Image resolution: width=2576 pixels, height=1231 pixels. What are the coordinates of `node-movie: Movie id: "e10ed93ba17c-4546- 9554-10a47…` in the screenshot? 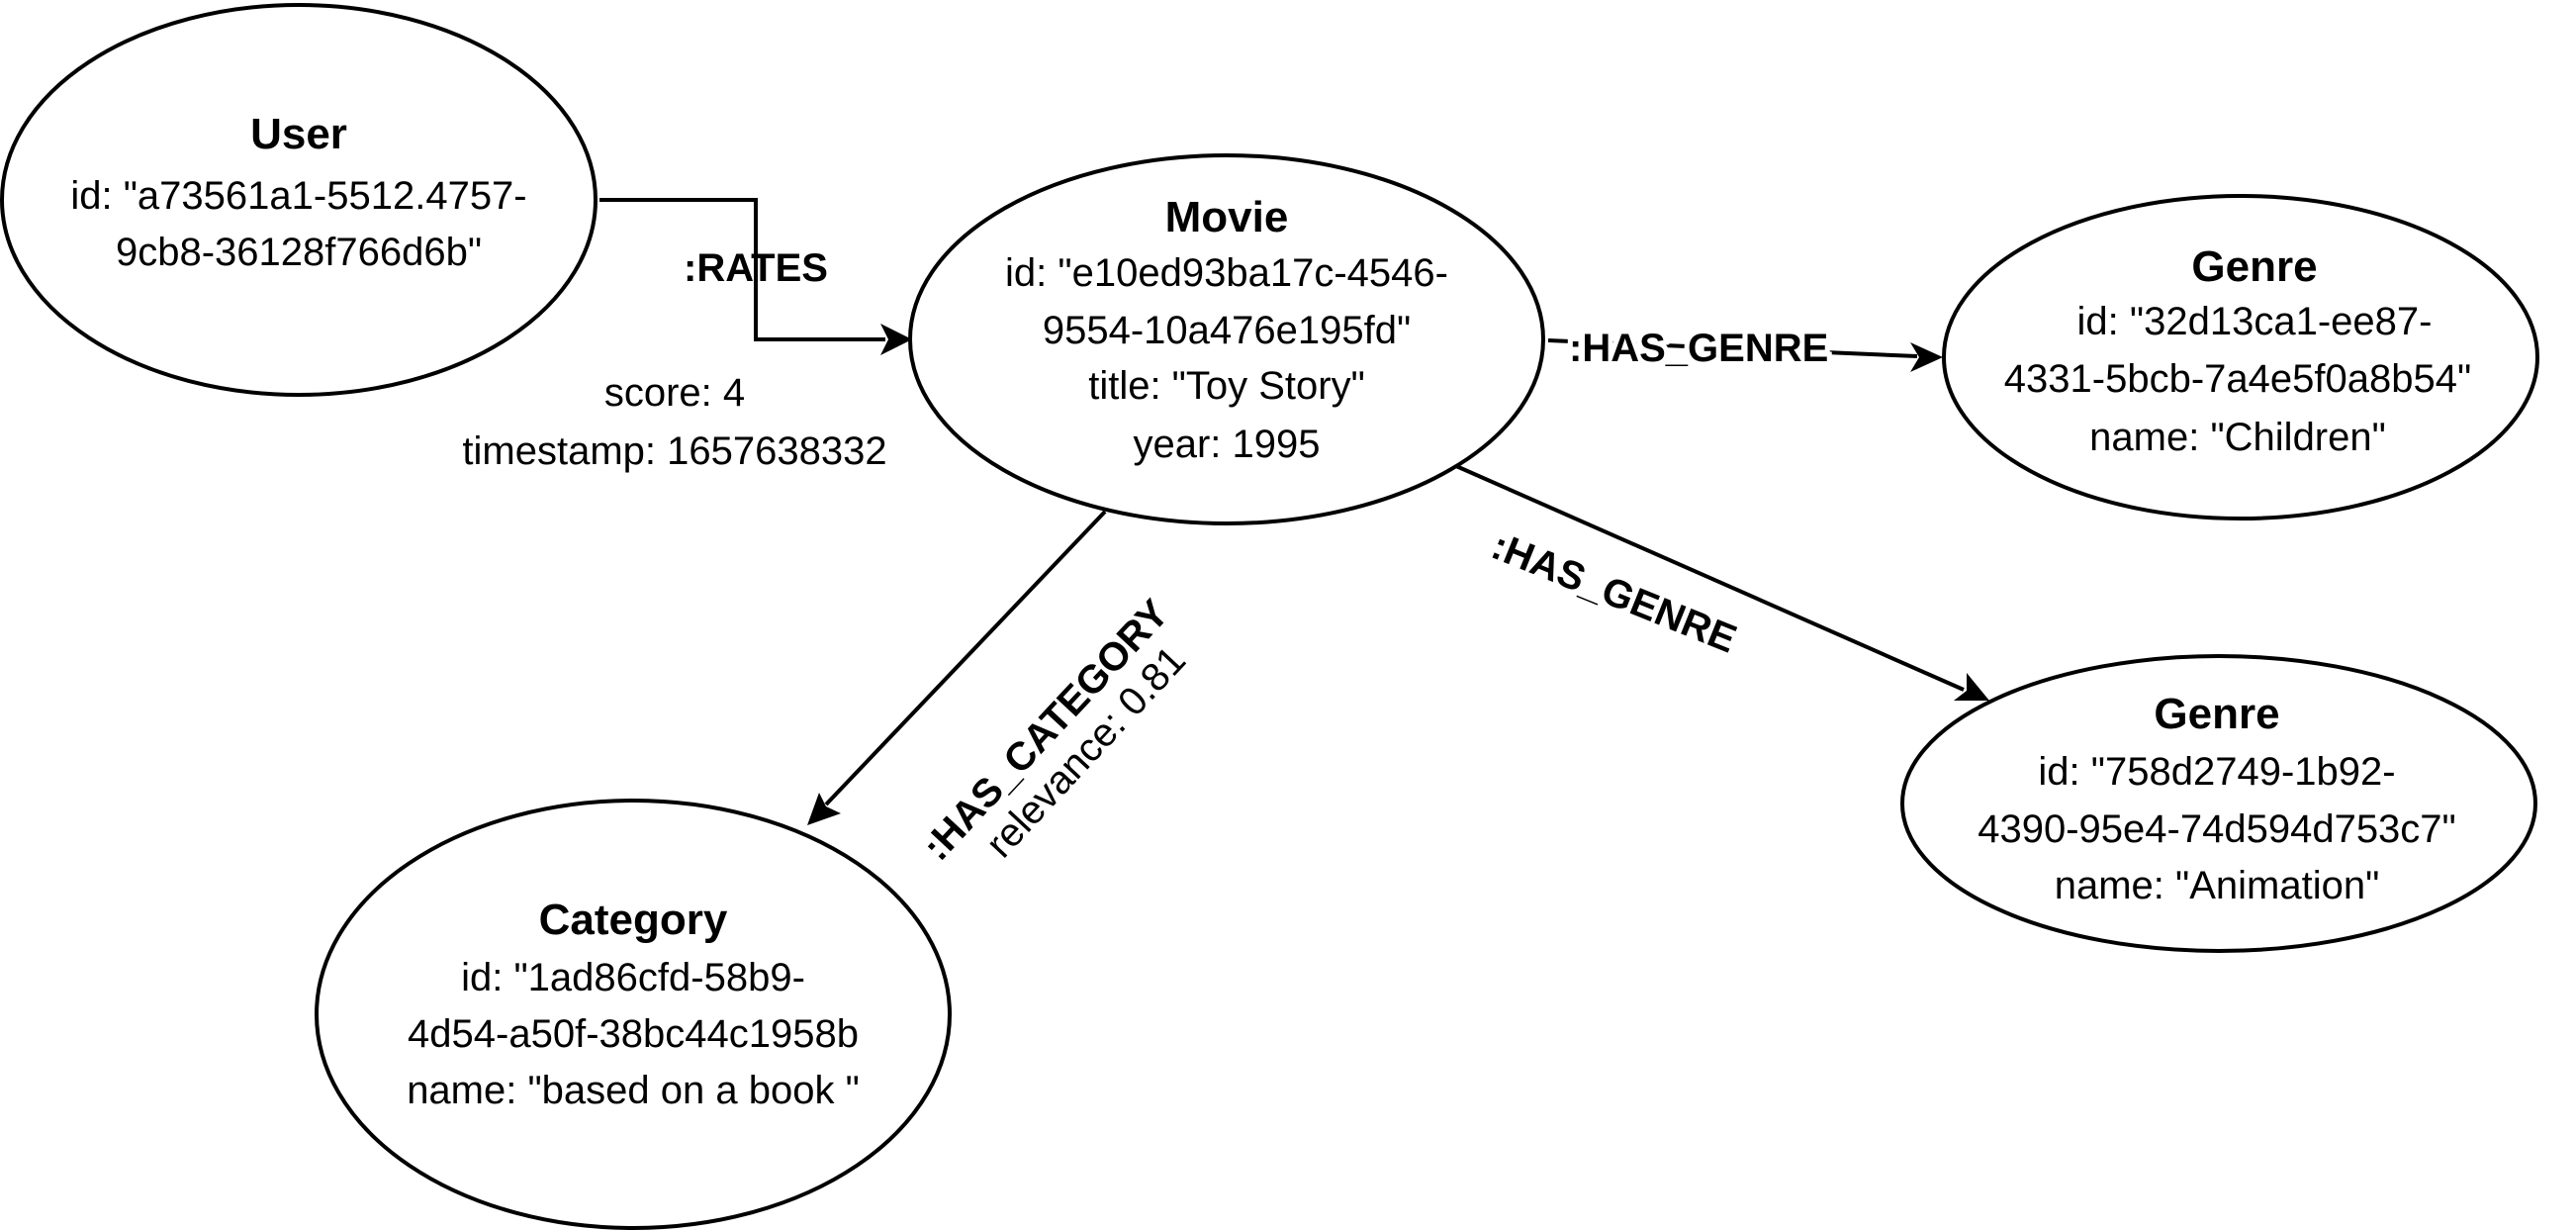 It's located at (1226, 339).